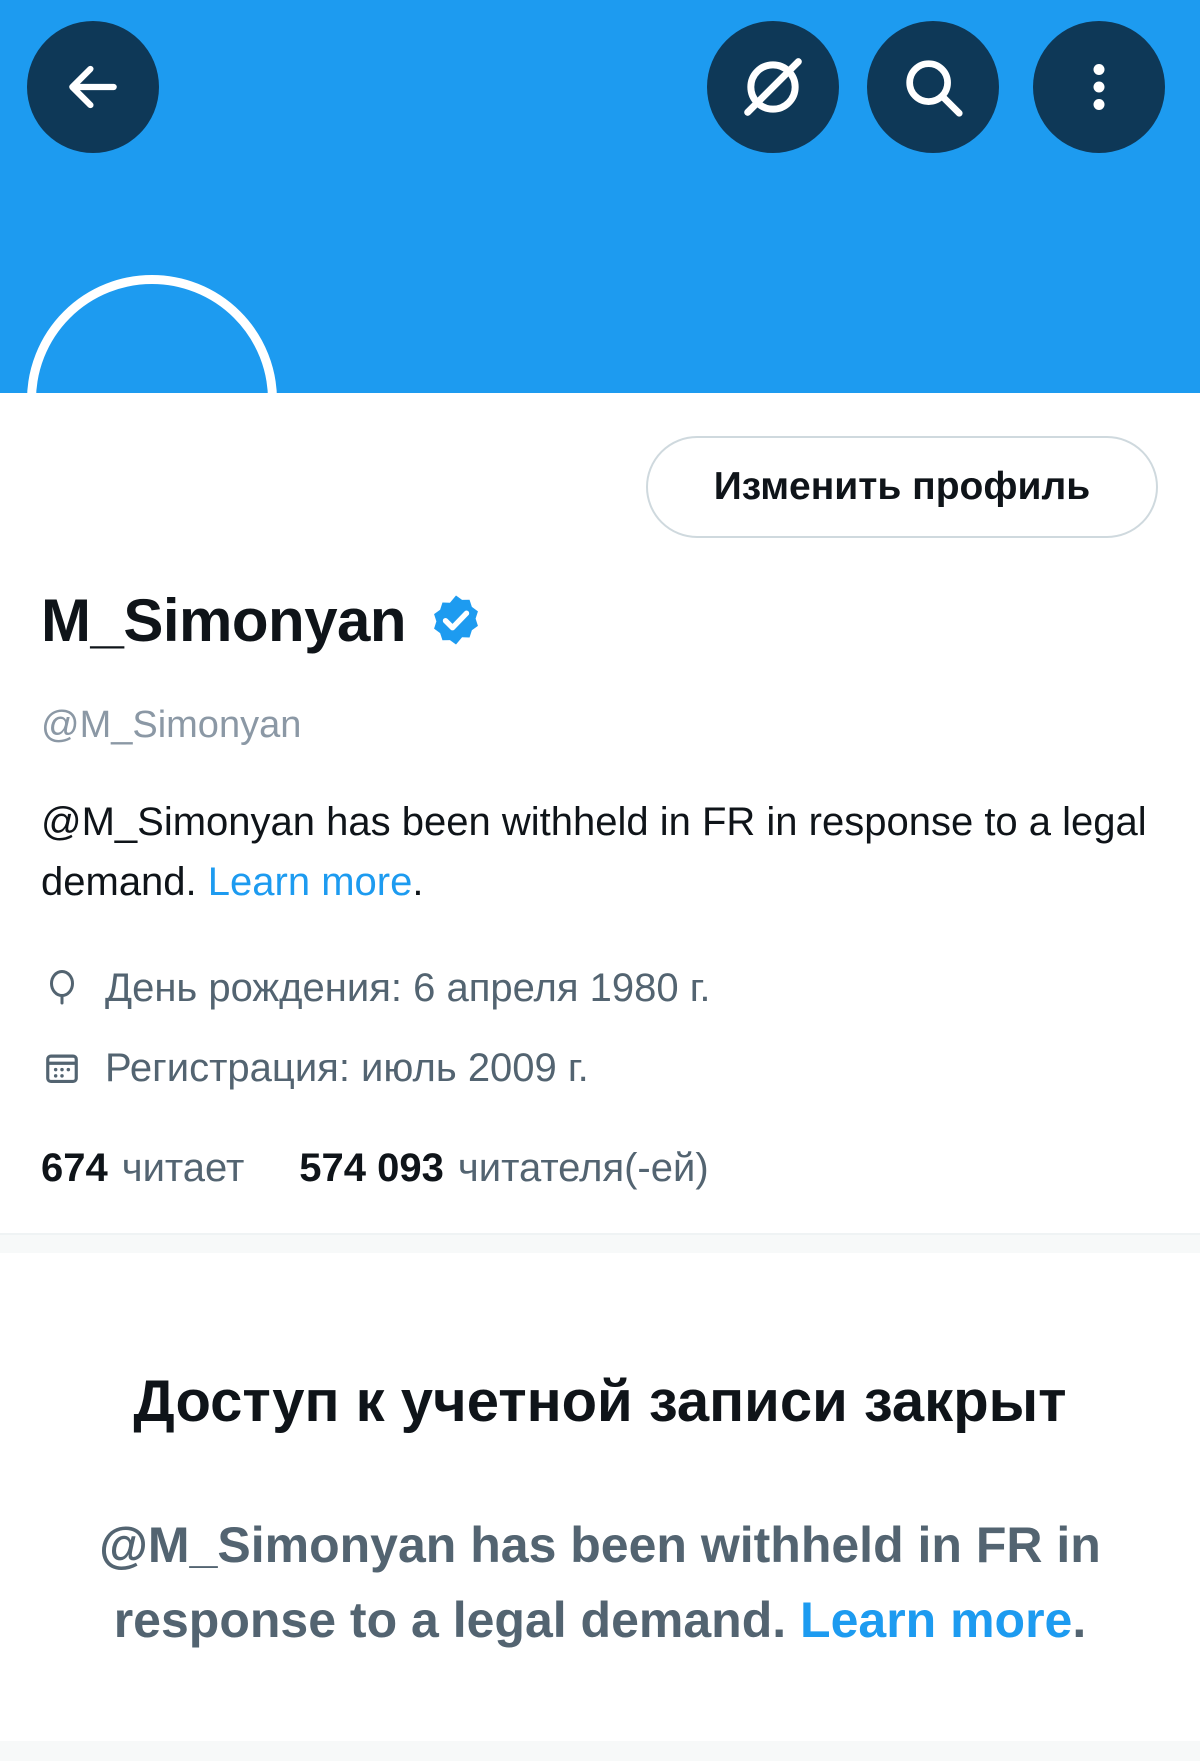 This screenshot has height=1761, width=1200. What do you see at coordinates (347, 1067) in the screenshot?
I see `joined-text: Регистрация: июль 2009 г.` at bounding box center [347, 1067].